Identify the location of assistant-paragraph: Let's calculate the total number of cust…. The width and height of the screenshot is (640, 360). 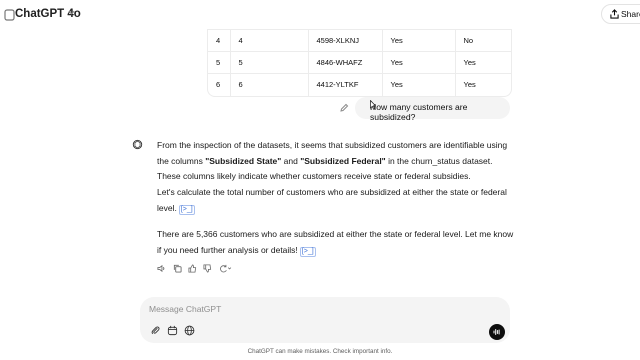
(337, 200).